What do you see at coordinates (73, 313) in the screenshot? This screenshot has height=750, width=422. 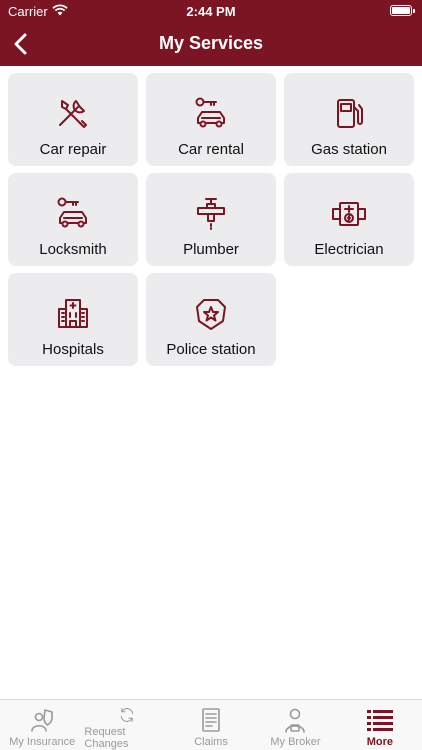 I see `hospital-icon` at bounding box center [73, 313].